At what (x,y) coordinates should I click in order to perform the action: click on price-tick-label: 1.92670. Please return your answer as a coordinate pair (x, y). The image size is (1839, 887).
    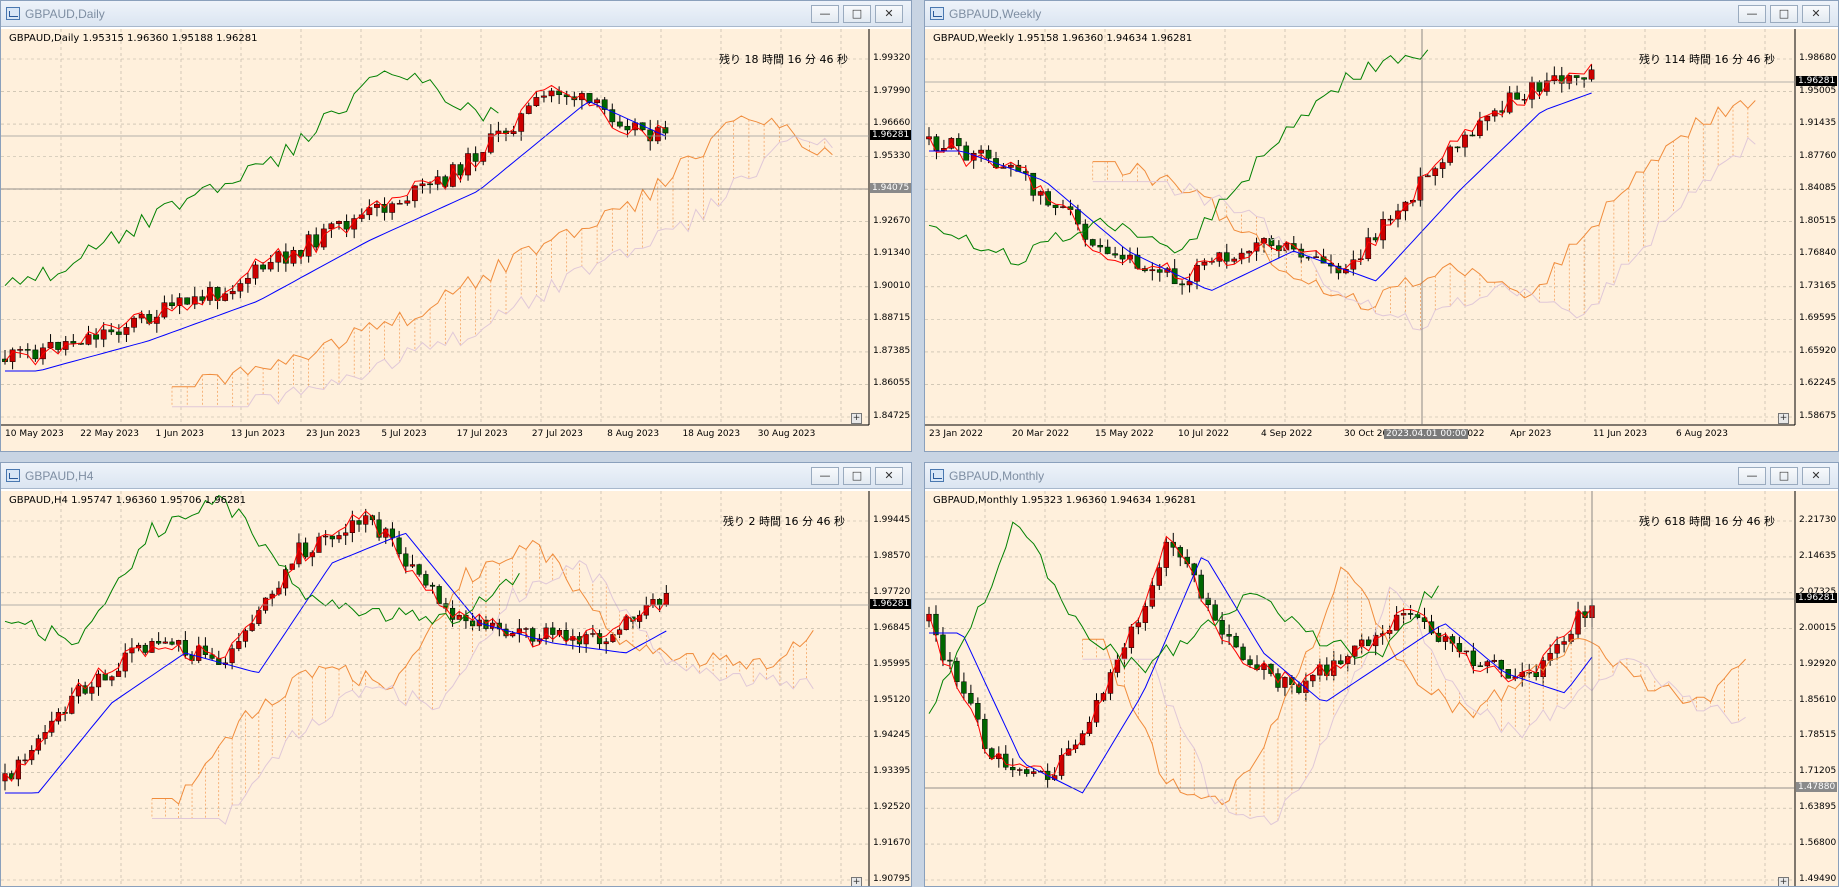
    Looking at the image, I should click on (892, 220).